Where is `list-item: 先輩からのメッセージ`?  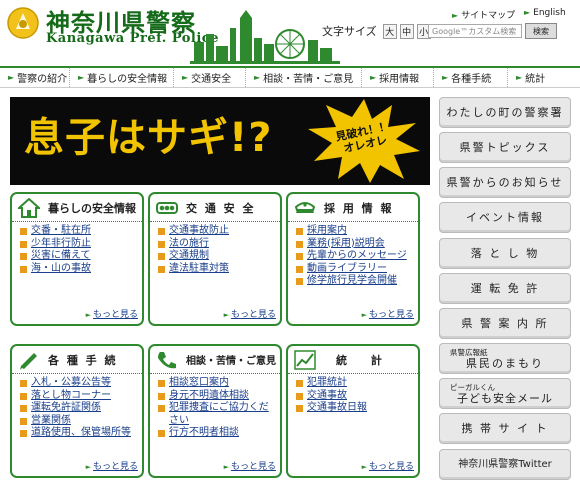 list-item: 先輩からのメッセージ is located at coordinates (357, 256).